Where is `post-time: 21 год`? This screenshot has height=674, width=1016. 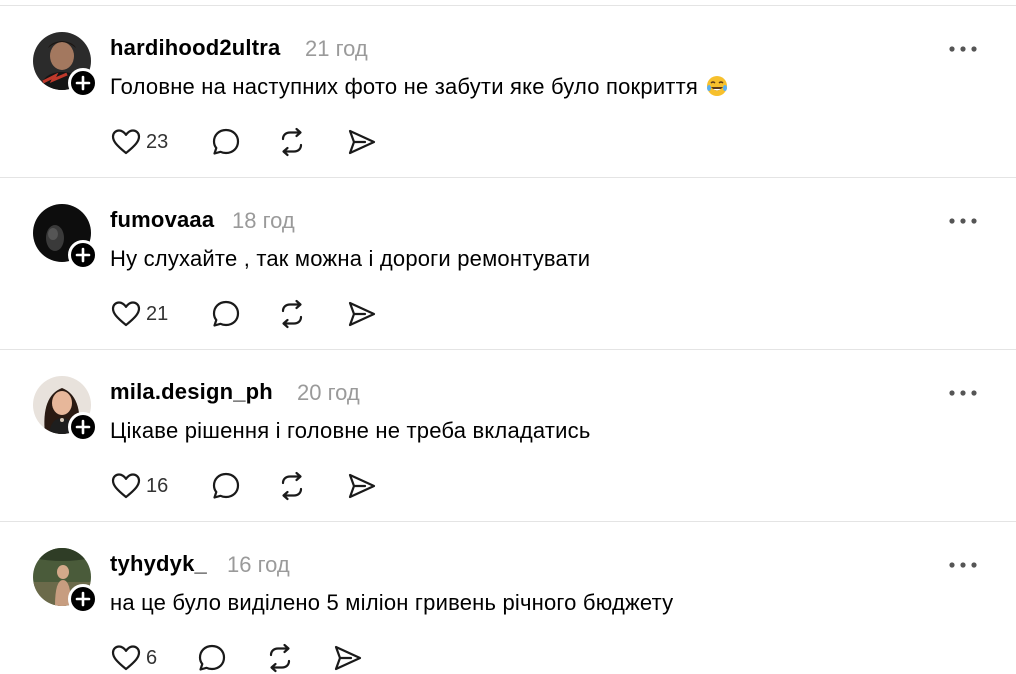
post-time: 21 год is located at coordinates (336, 48).